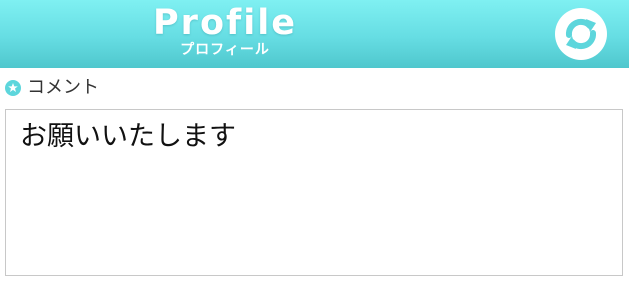  Describe the element at coordinates (13, 88) in the screenshot. I see `star-icon` at that location.